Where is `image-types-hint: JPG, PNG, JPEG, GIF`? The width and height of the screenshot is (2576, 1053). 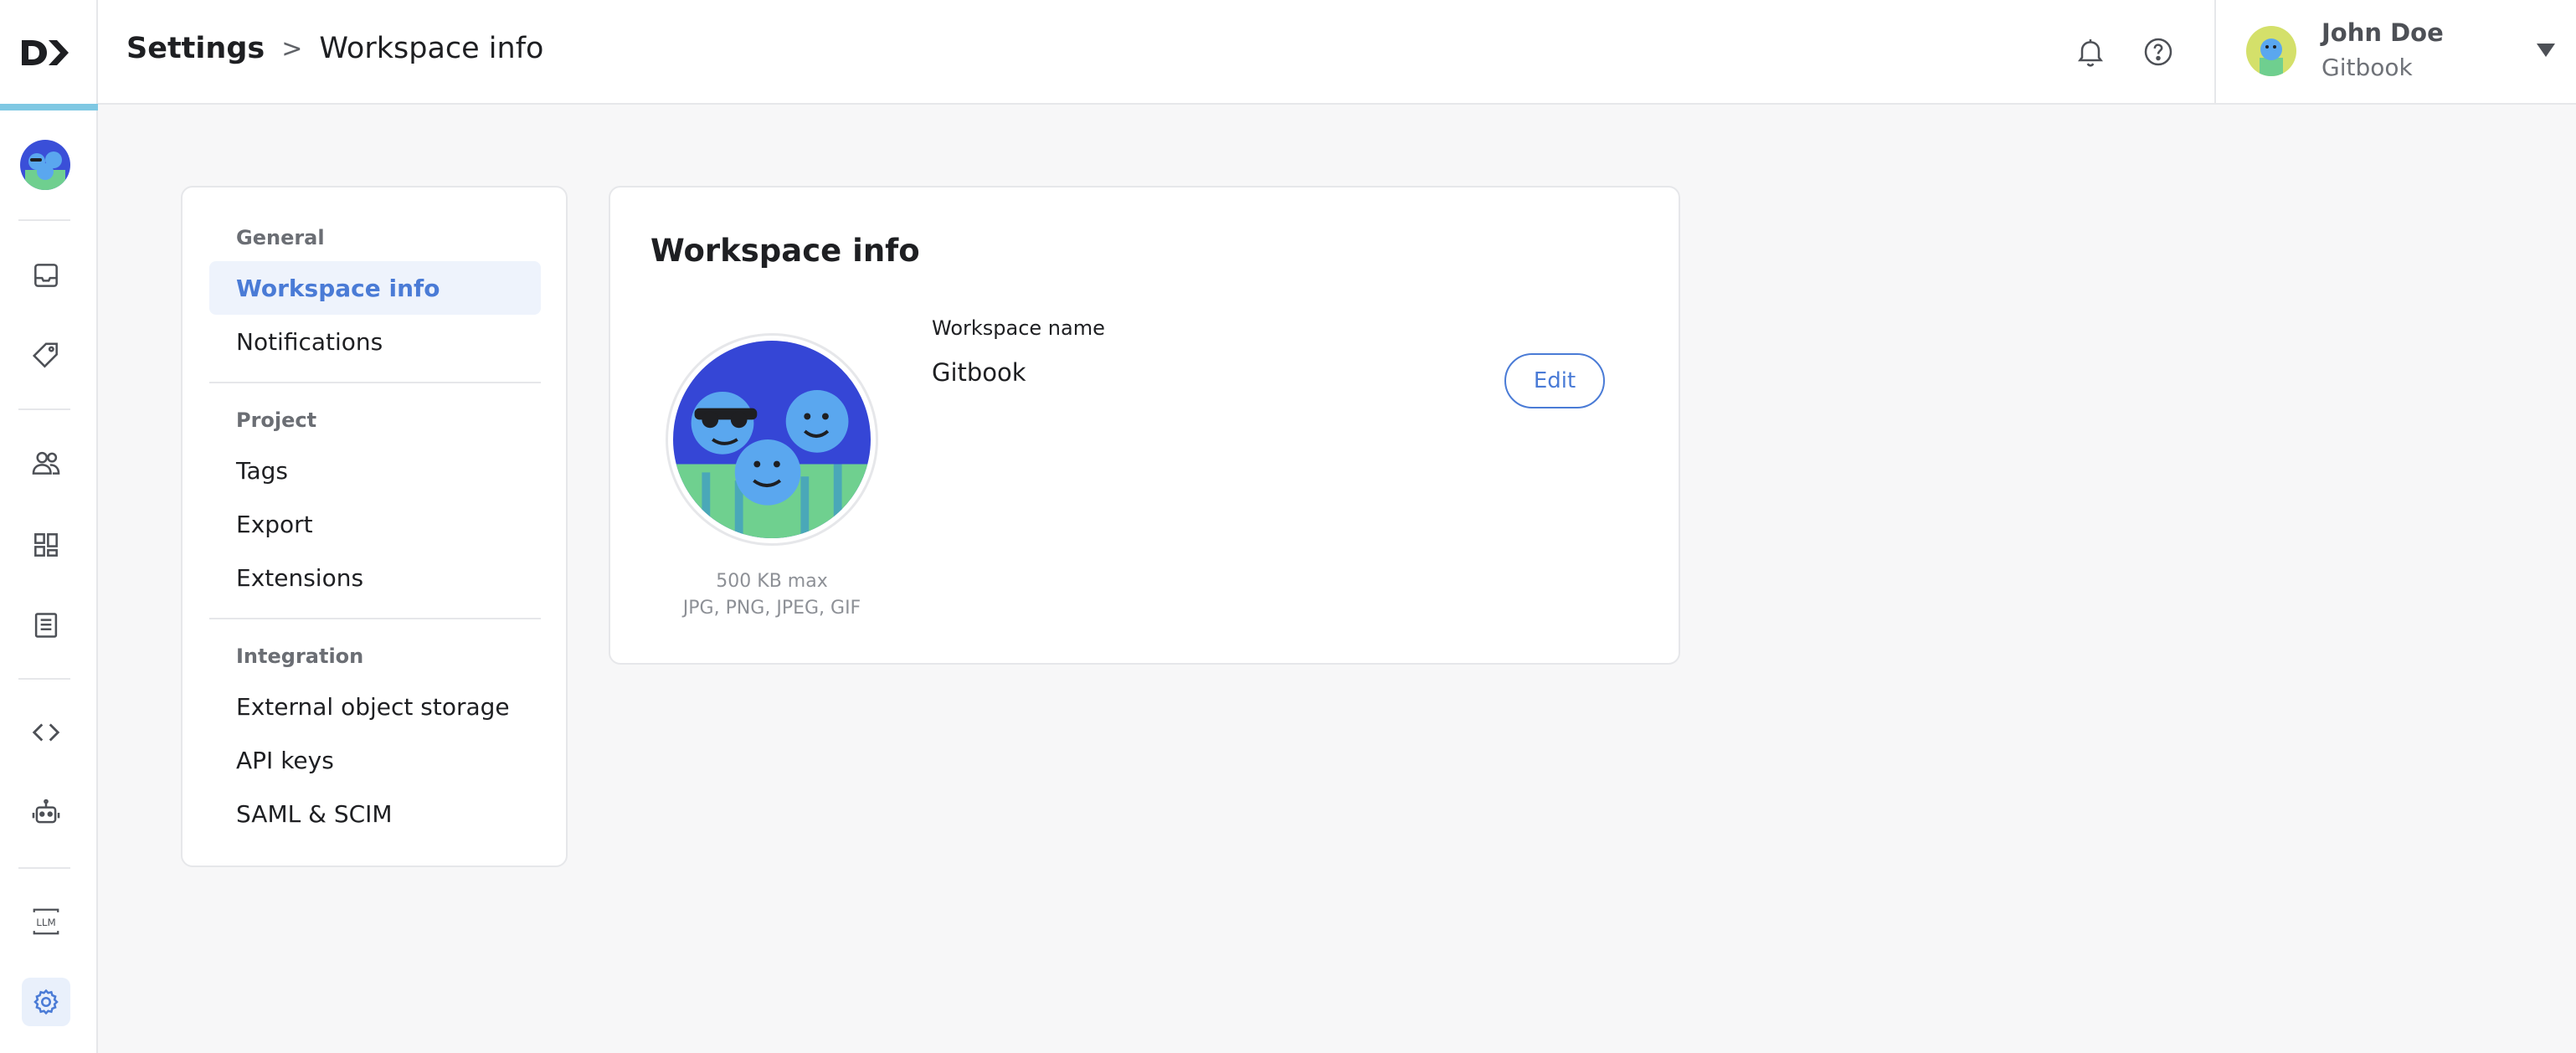 image-types-hint: JPG, PNG, JPEG, GIF is located at coordinates (772, 608).